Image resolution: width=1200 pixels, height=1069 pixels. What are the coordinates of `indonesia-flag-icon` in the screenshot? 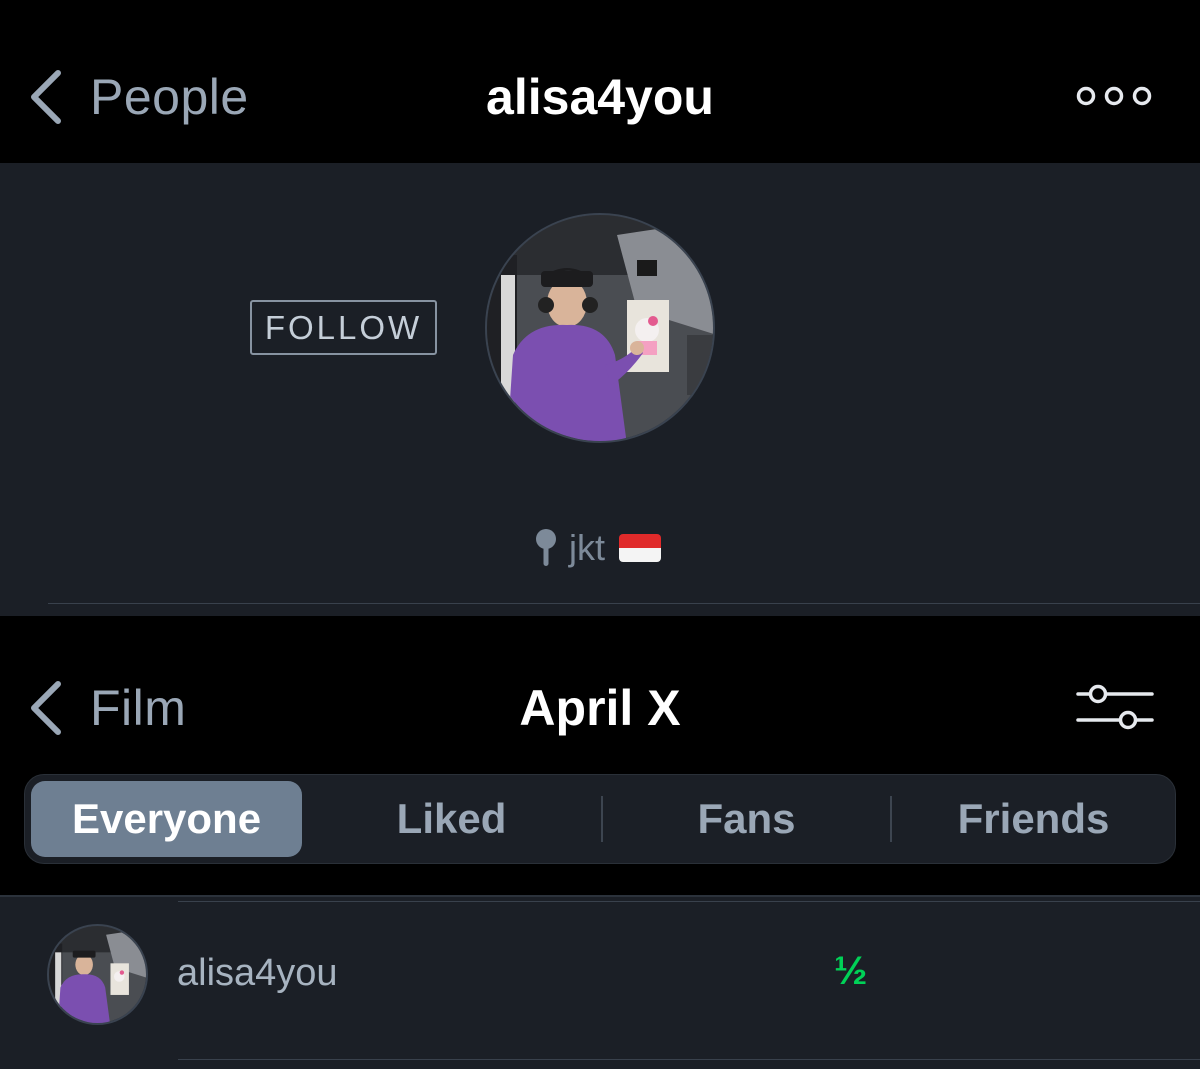 It's located at (640, 548).